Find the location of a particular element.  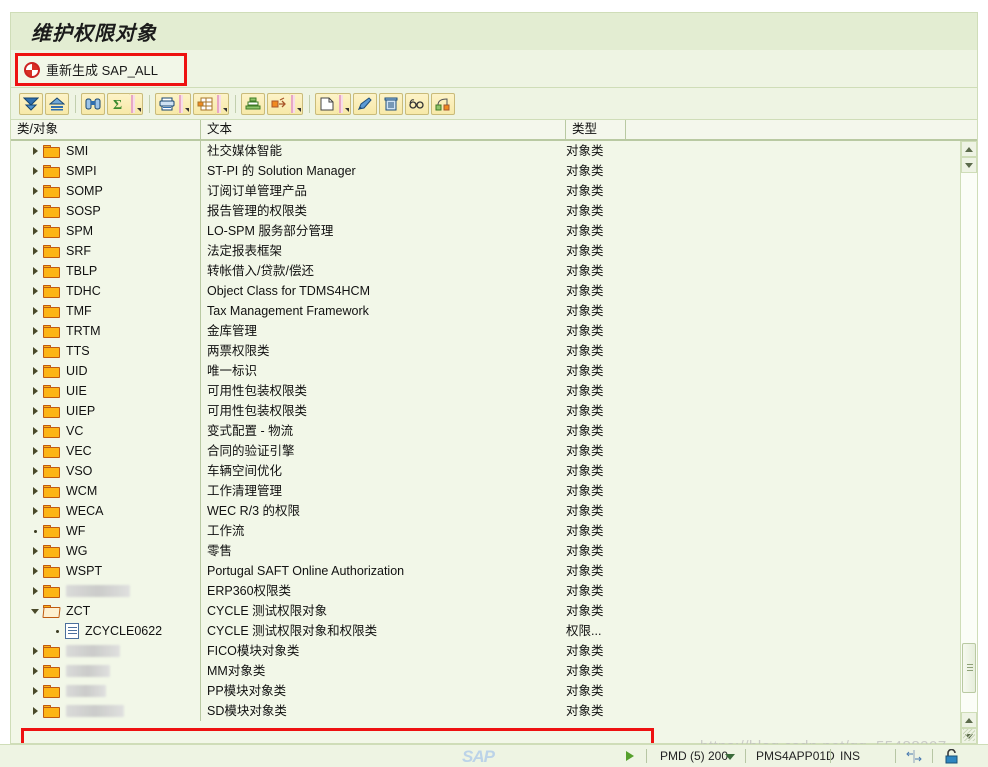

layout-dropdown is located at coordinates (222, 103).